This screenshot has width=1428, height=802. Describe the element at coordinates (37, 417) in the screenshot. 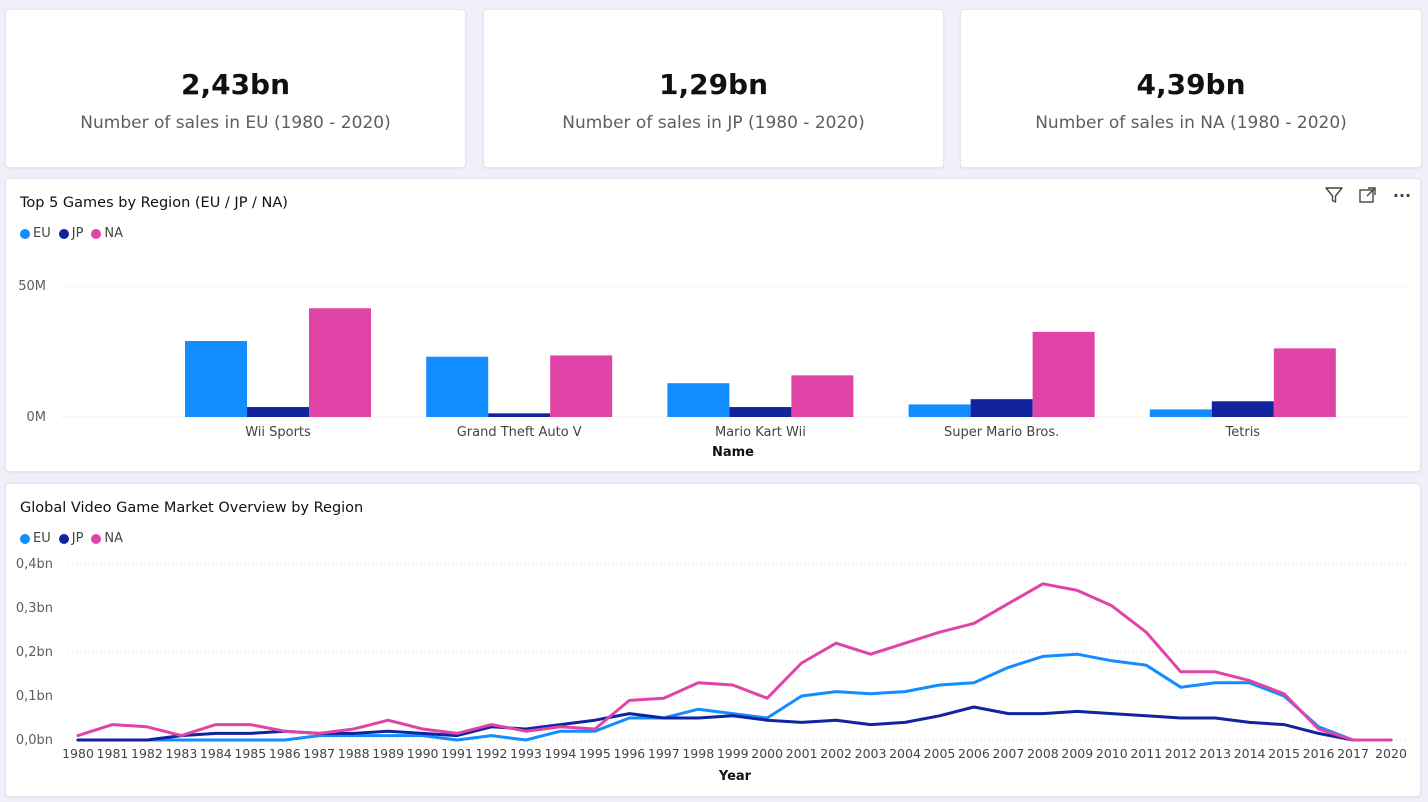

I see `y-tick-label: 0M` at that location.